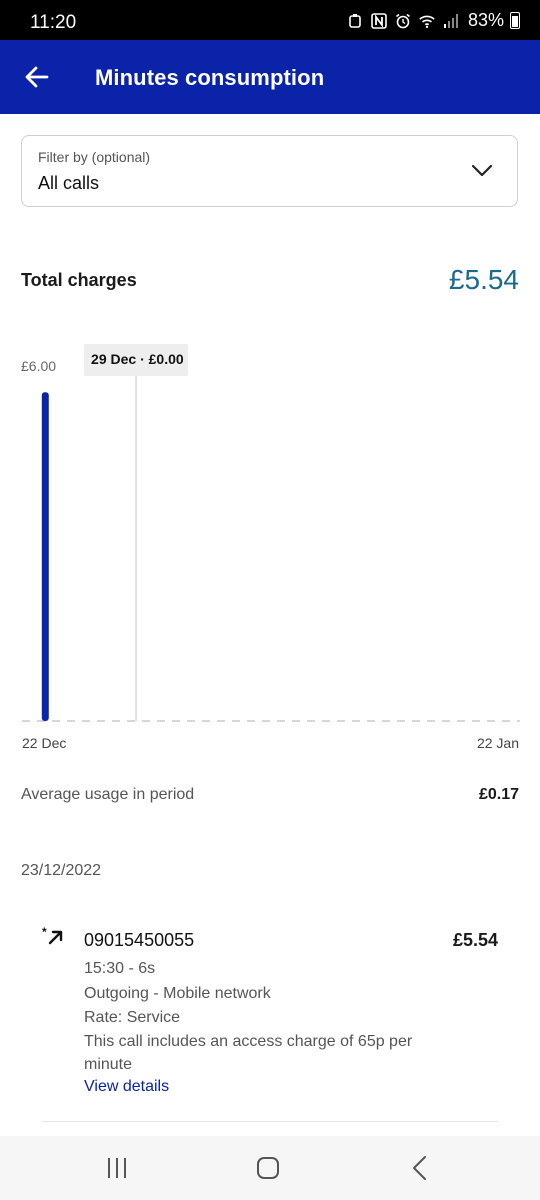  What do you see at coordinates (108, 794) in the screenshot?
I see `average-usage-label: Average usage in period` at bounding box center [108, 794].